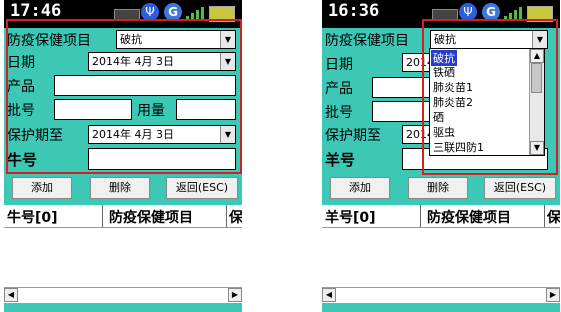  Describe the element at coordinates (350, 217) in the screenshot. I see `column-header: 羊号[0]` at that location.